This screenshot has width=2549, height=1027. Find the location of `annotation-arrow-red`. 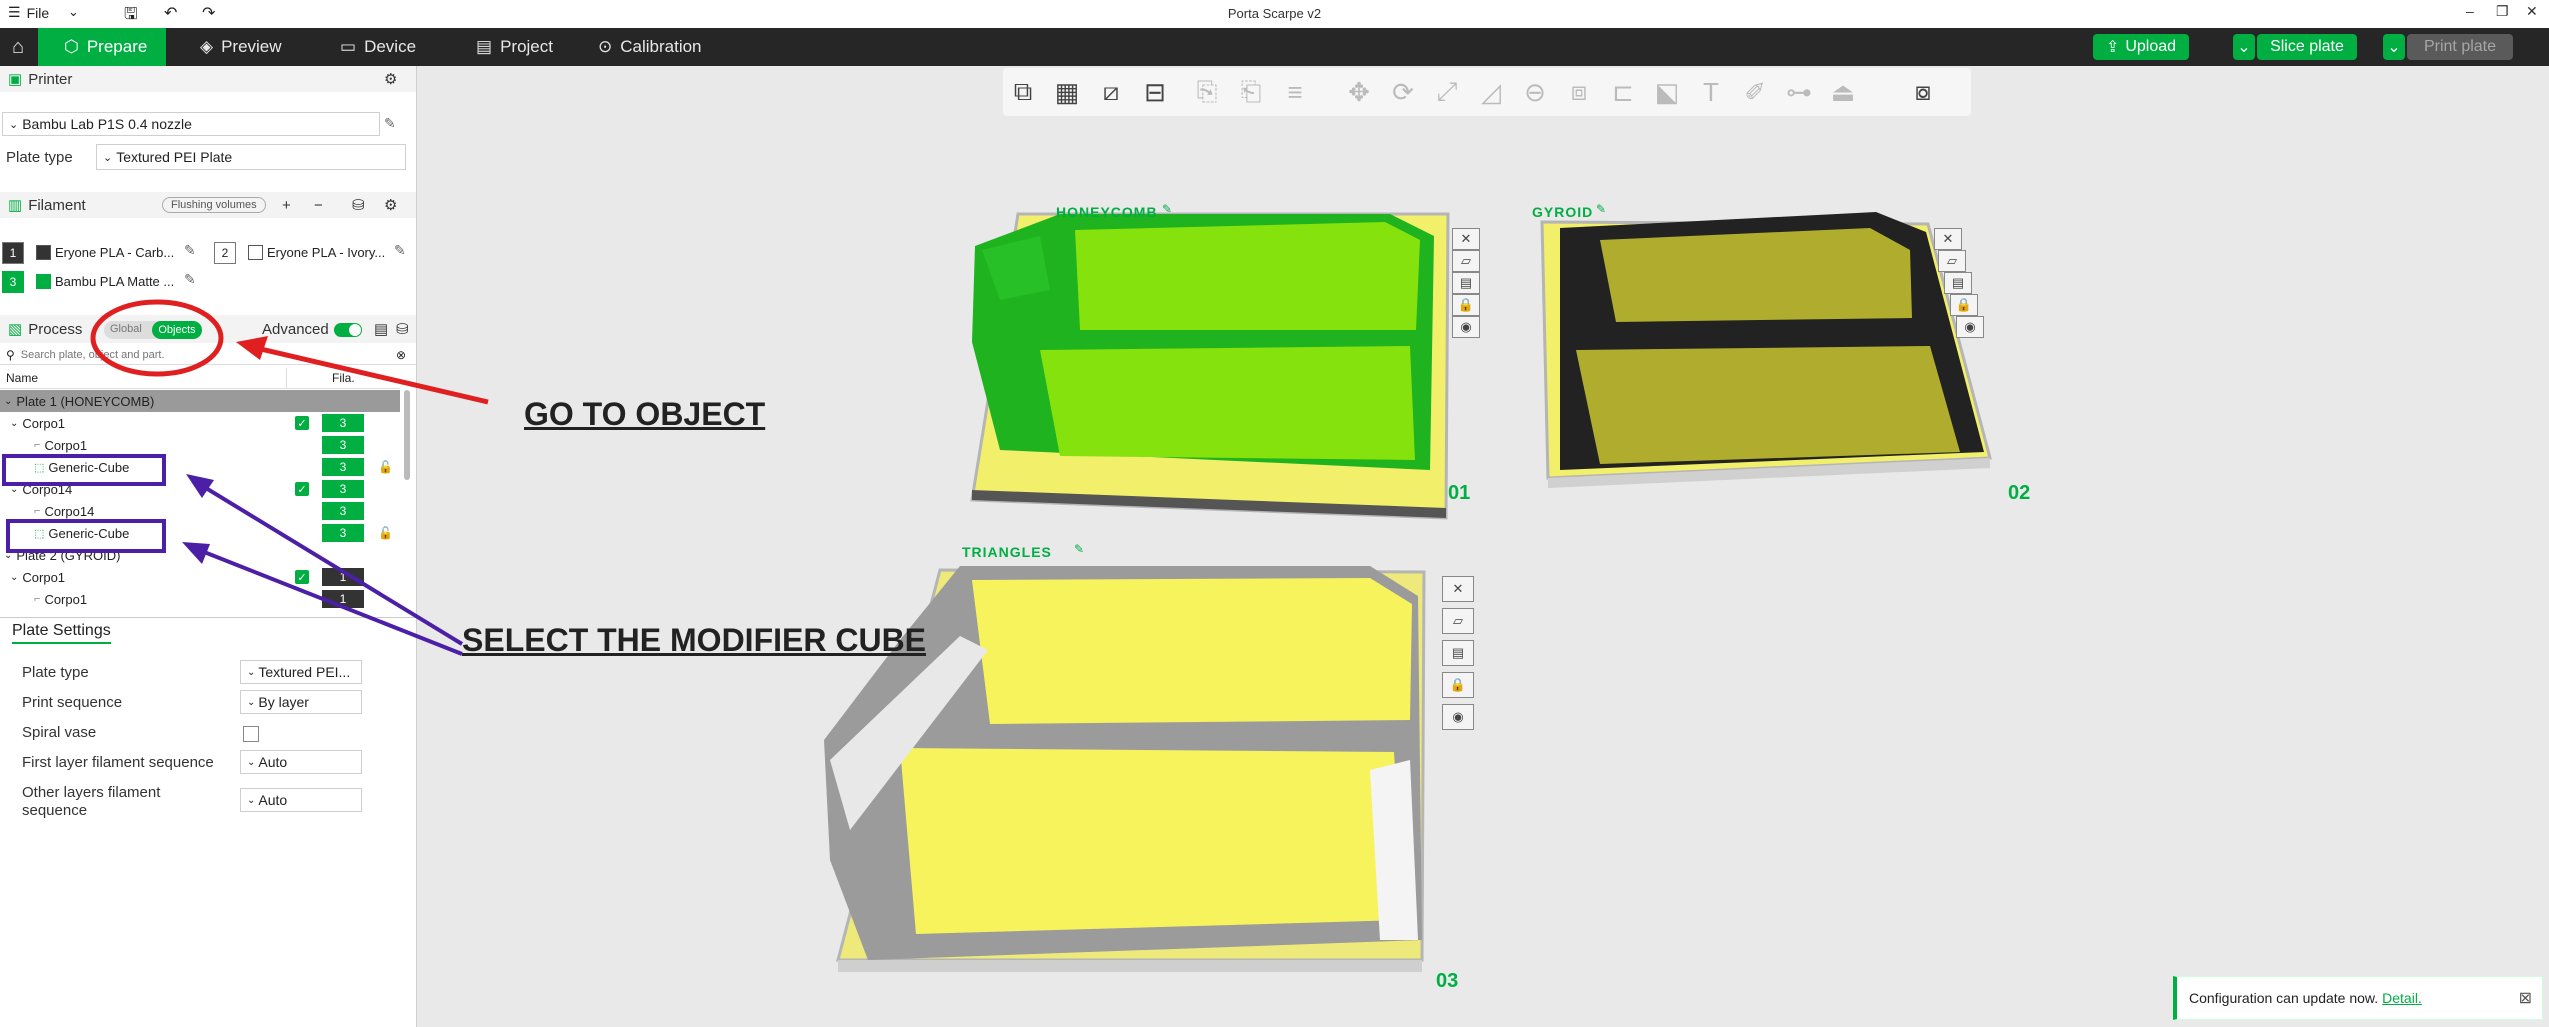

annotation-arrow-red is located at coordinates (368, 374).